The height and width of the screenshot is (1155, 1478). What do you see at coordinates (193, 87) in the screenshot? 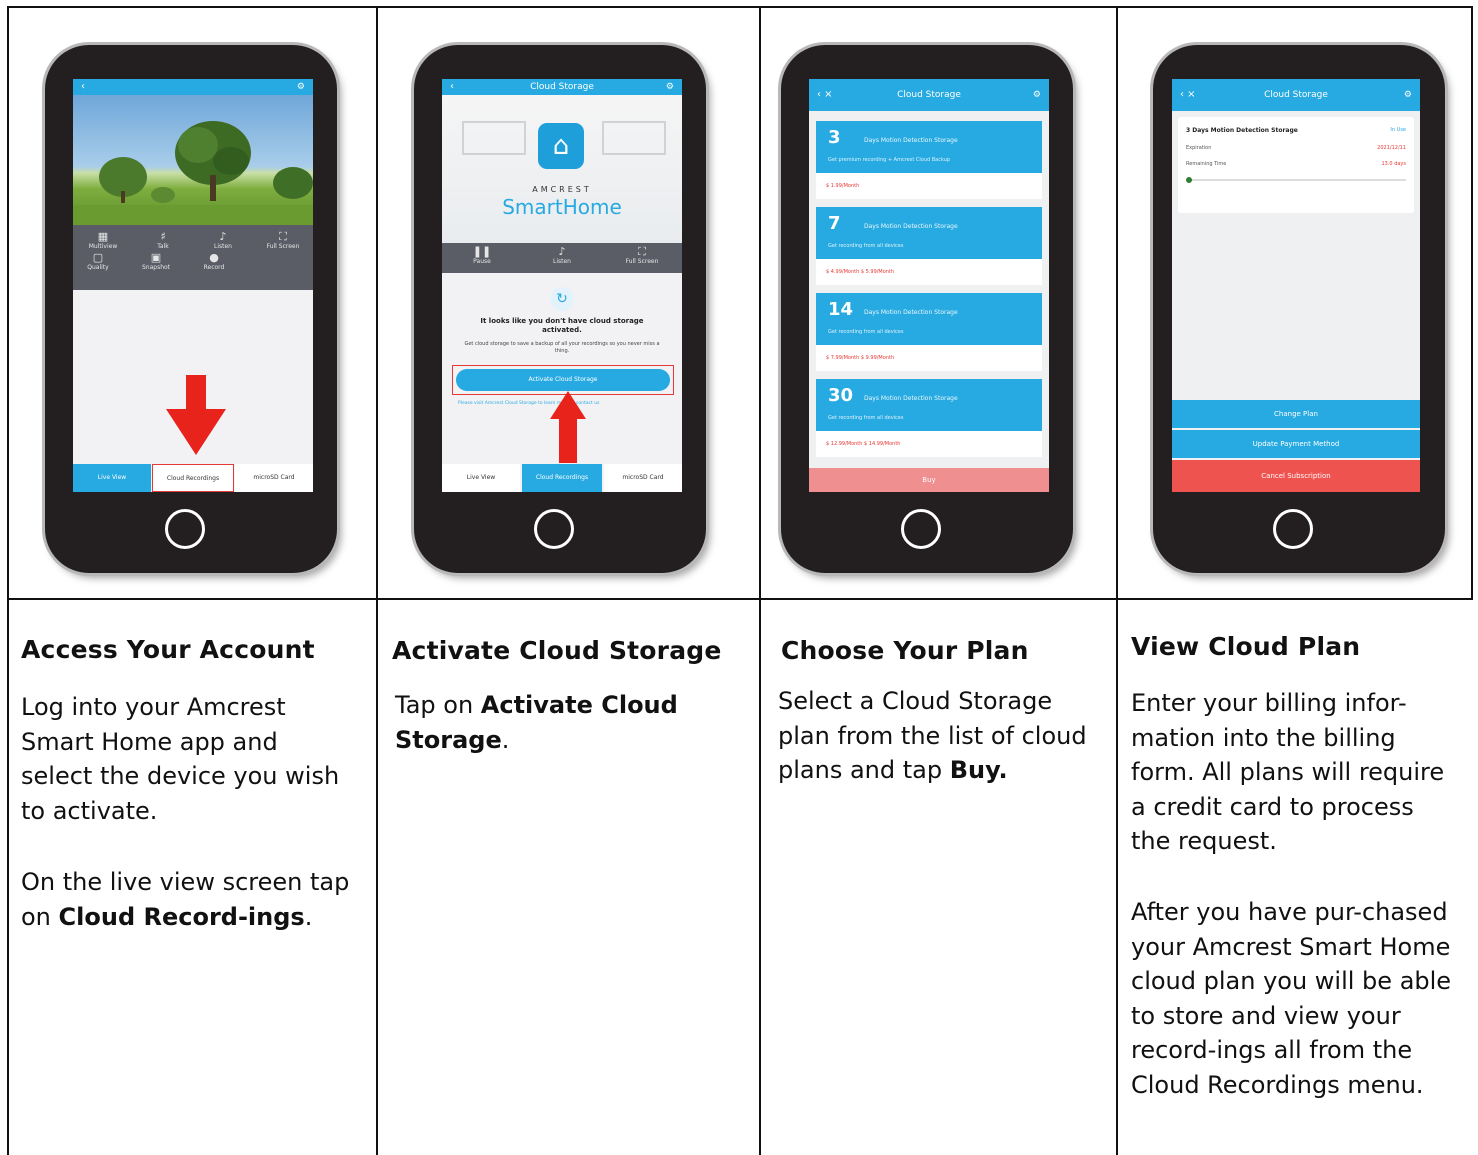
I see `app-top-bar: ‹ ⚙` at bounding box center [193, 87].